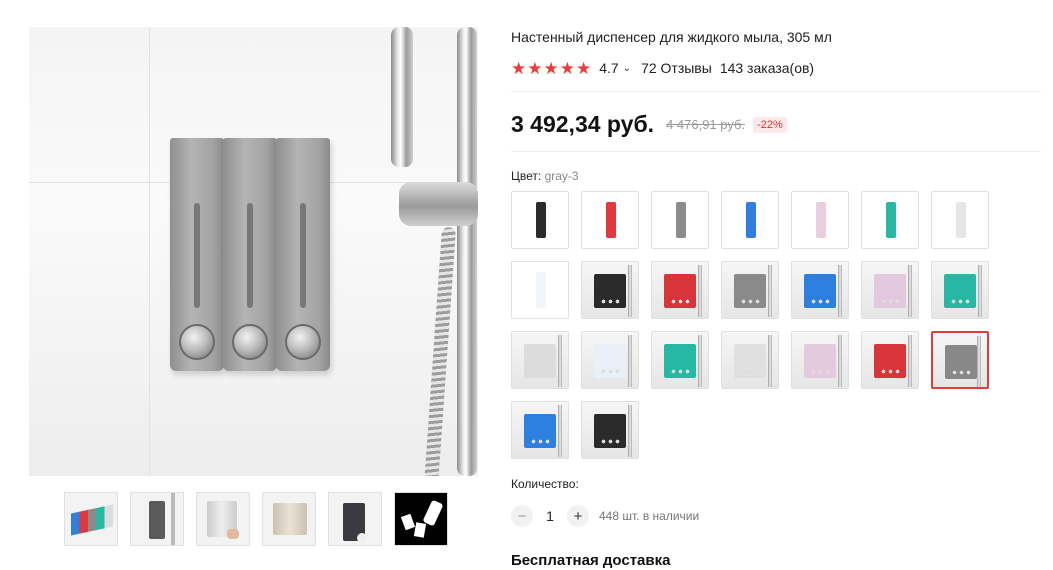  What do you see at coordinates (91, 519) in the screenshot?
I see `thumbnail-multicolor` at bounding box center [91, 519].